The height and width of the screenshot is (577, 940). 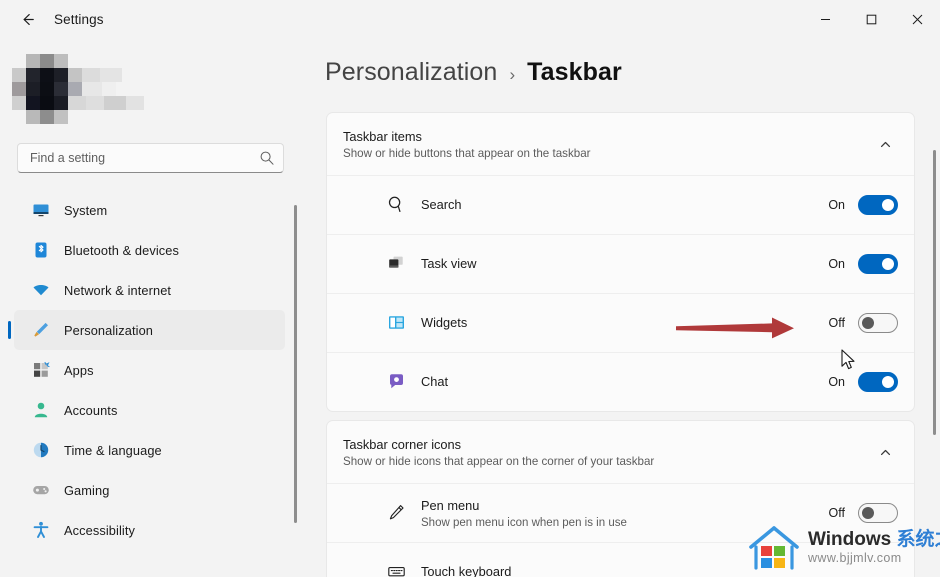 I want to click on keyboard-icon, so click(x=397, y=569).